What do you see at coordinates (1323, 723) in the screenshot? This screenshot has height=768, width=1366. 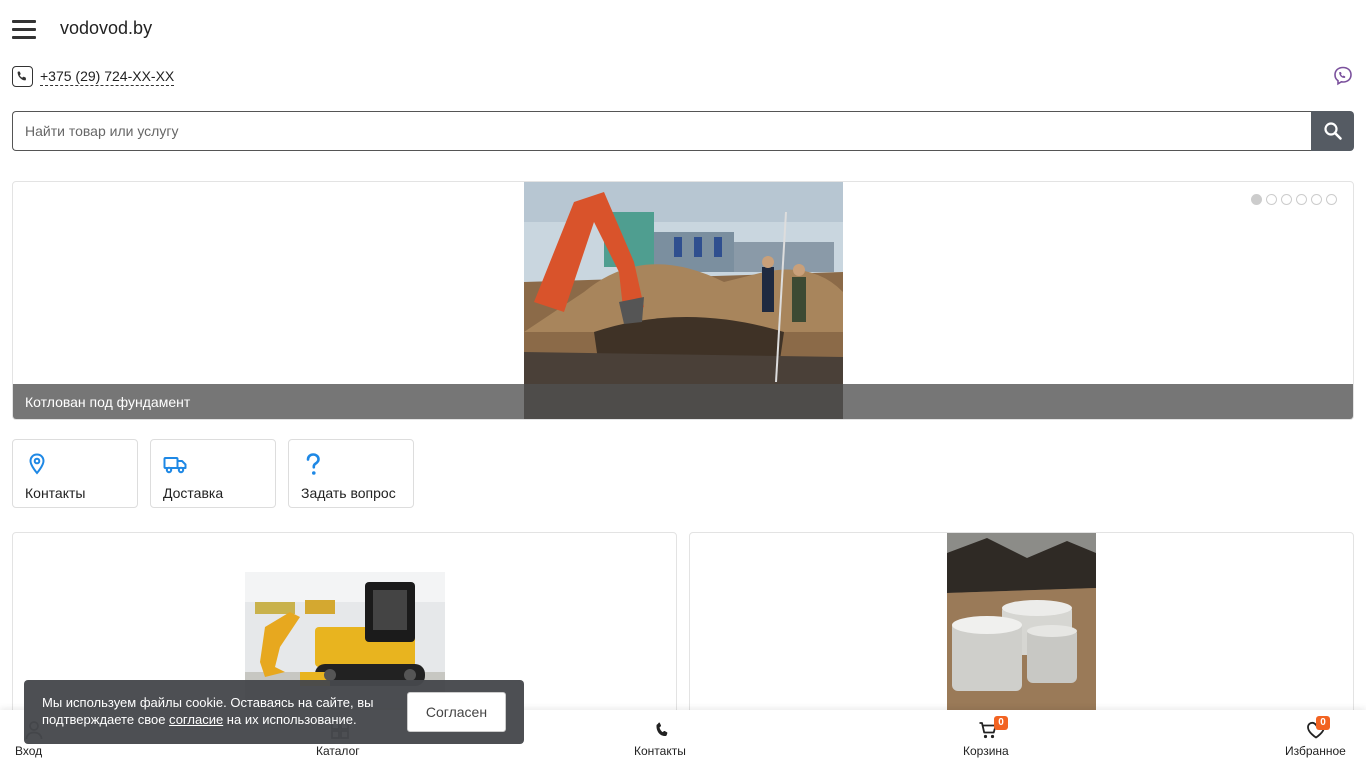 I see `favorites-count-badge: 0` at bounding box center [1323, 723].